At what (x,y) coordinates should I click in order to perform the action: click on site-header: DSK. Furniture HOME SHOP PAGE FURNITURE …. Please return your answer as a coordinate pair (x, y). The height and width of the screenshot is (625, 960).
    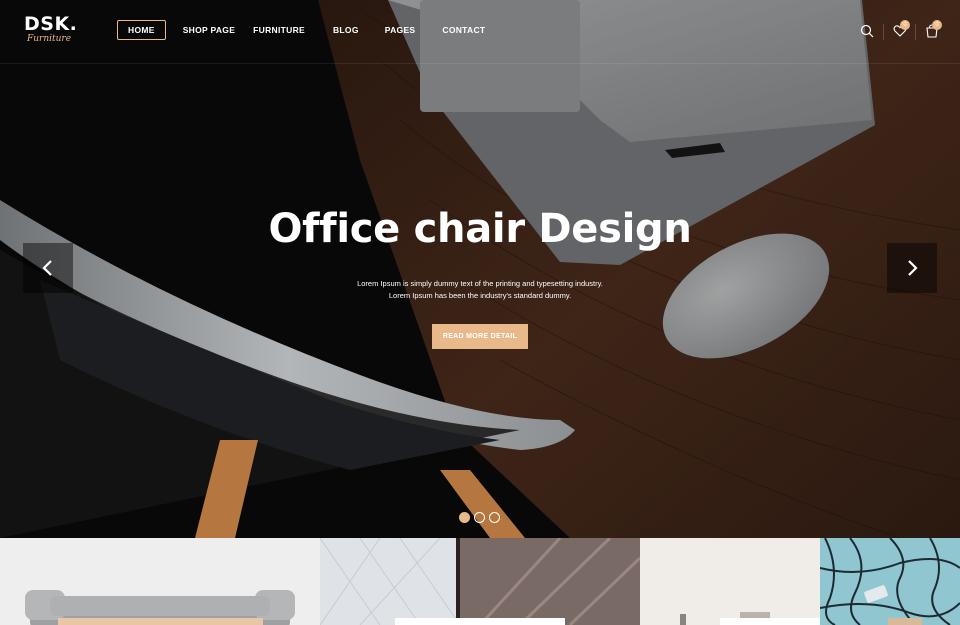
    Looking at the image, I should click on (480, 32).